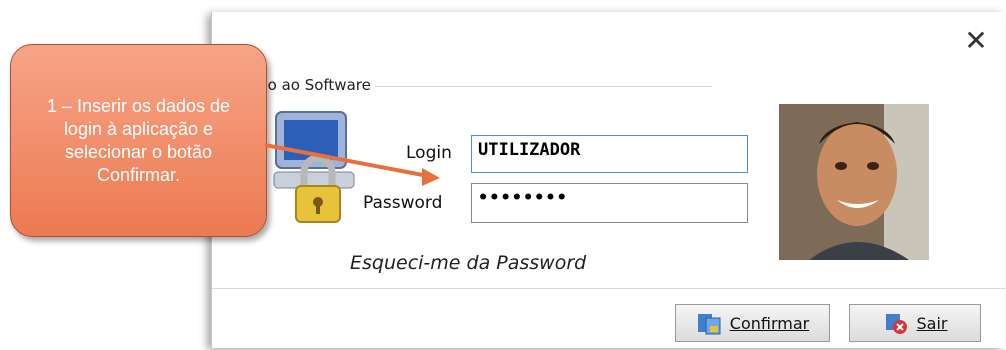 This screenshot has height=350, width=1006. What do you see at coordinates (609, 154) in the screenshot?
I see `login-input: UTILIZADOR` at bounding box center [609, 154].